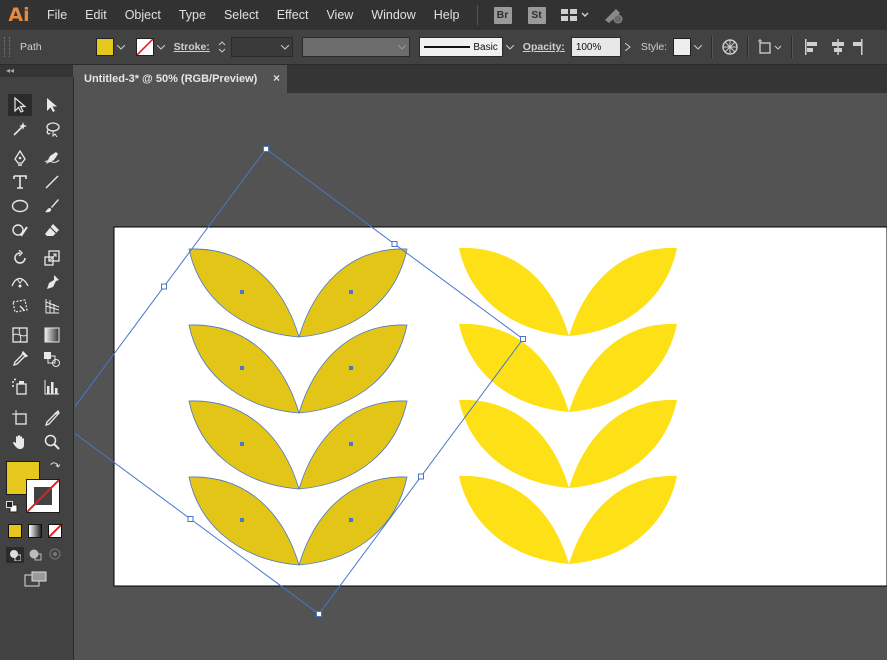 The image size is (887, 660). I want to click on draw-inside-icon, so click(55, 555).